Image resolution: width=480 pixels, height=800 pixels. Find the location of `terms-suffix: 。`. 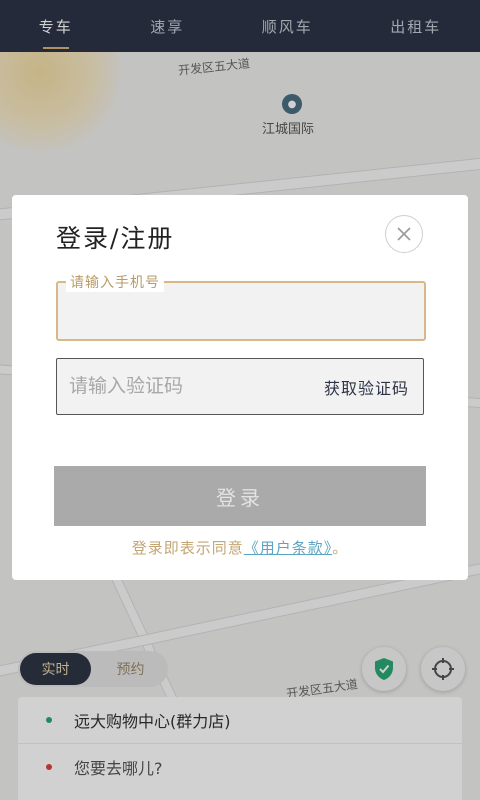

terms-suffix: 。 is located at coordinates (340, 548).